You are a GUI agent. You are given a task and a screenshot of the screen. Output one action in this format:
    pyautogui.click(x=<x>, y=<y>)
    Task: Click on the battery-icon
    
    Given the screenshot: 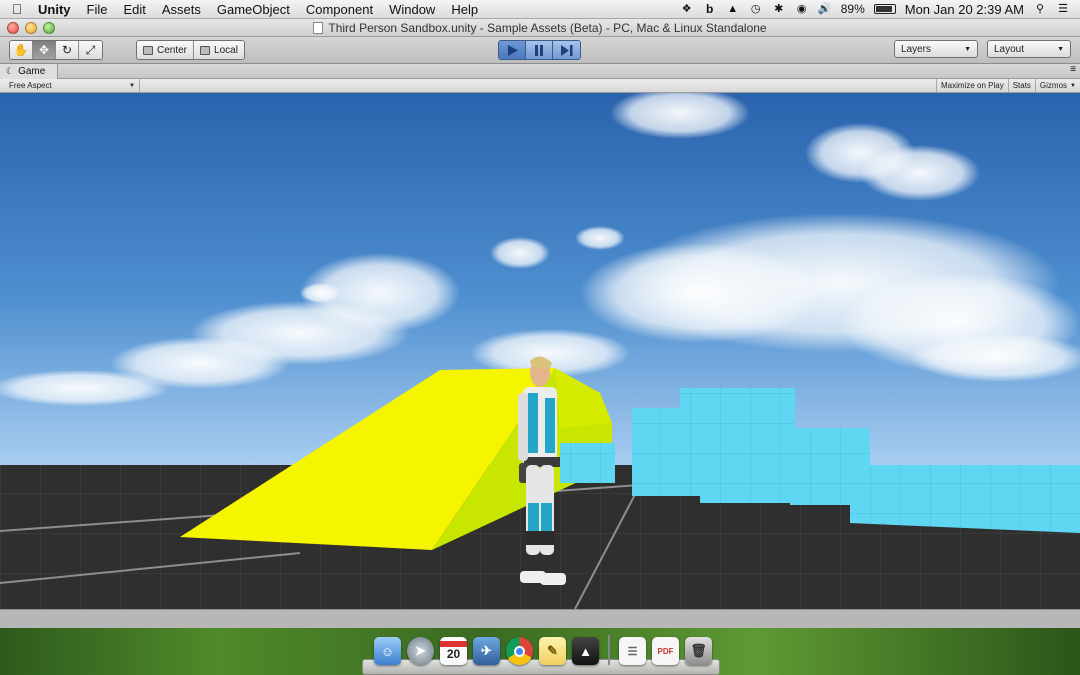 What is the action you would take?
    pyautogui.click(x=884, y=9)
    